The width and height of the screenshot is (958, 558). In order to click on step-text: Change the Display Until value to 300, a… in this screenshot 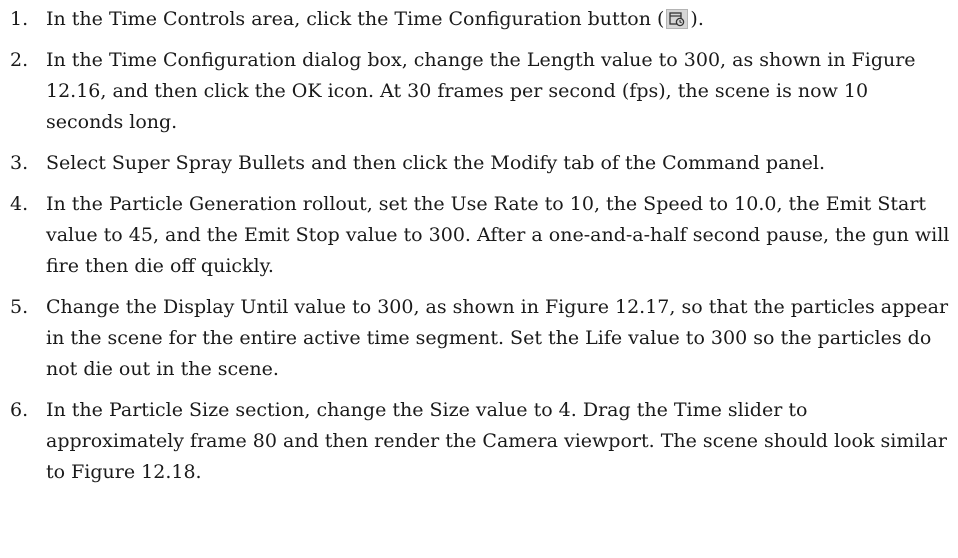, I will do `click(497, 338)`.